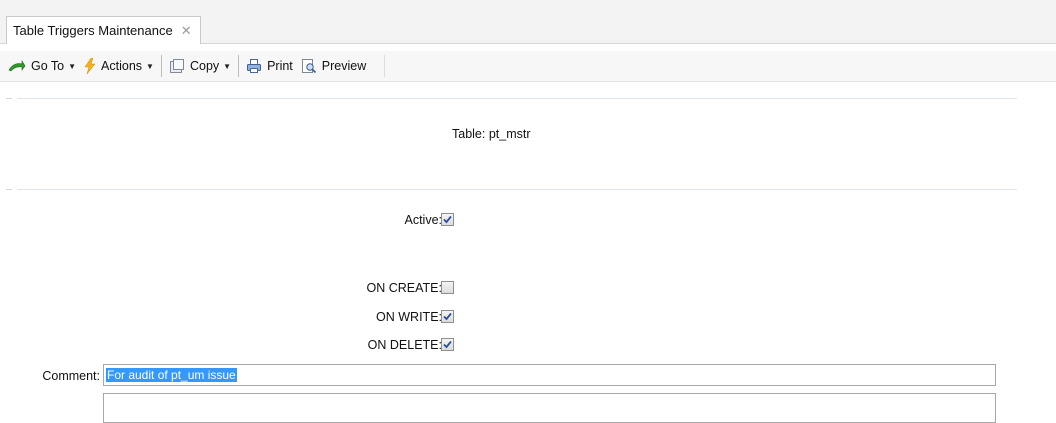  What do you see at coordinates (93, 30) in the screenshot?
I see `tab-title: Table Triggers Maintenance` at bounding box center [93, 30].